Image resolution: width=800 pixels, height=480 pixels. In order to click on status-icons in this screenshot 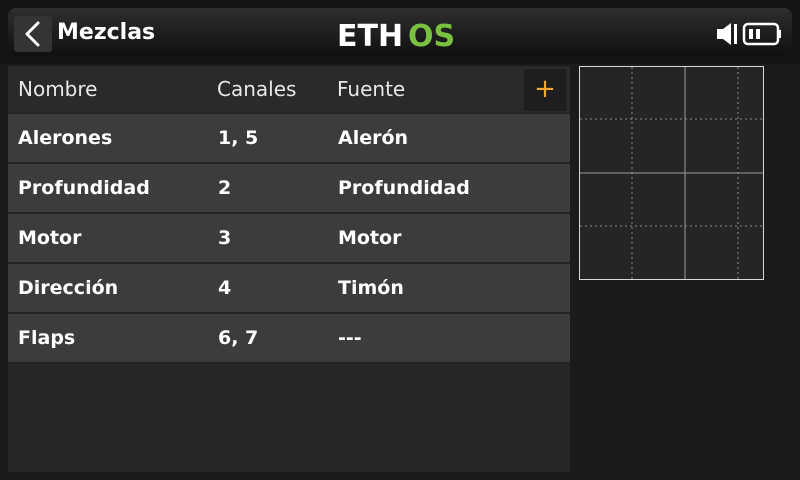, I will do `click(749, 34)`.